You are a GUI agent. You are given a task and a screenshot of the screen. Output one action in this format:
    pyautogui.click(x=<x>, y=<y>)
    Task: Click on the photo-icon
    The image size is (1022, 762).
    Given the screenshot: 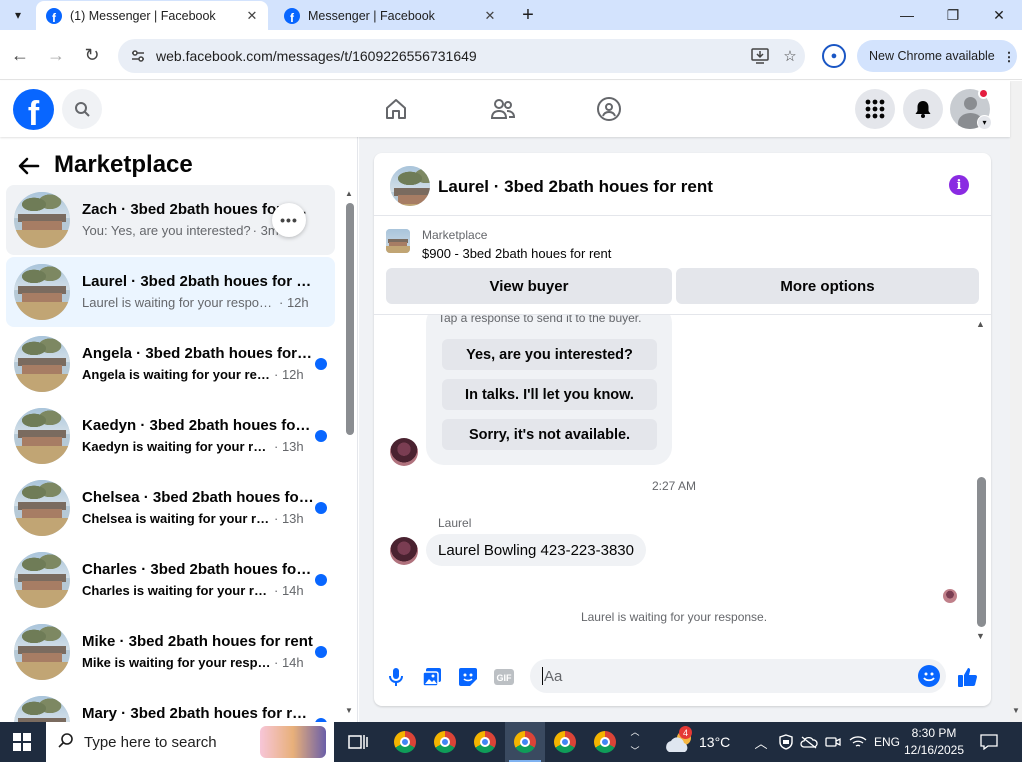 What is the action you would take?
    pyautogui.click(x=432, y=677)
    